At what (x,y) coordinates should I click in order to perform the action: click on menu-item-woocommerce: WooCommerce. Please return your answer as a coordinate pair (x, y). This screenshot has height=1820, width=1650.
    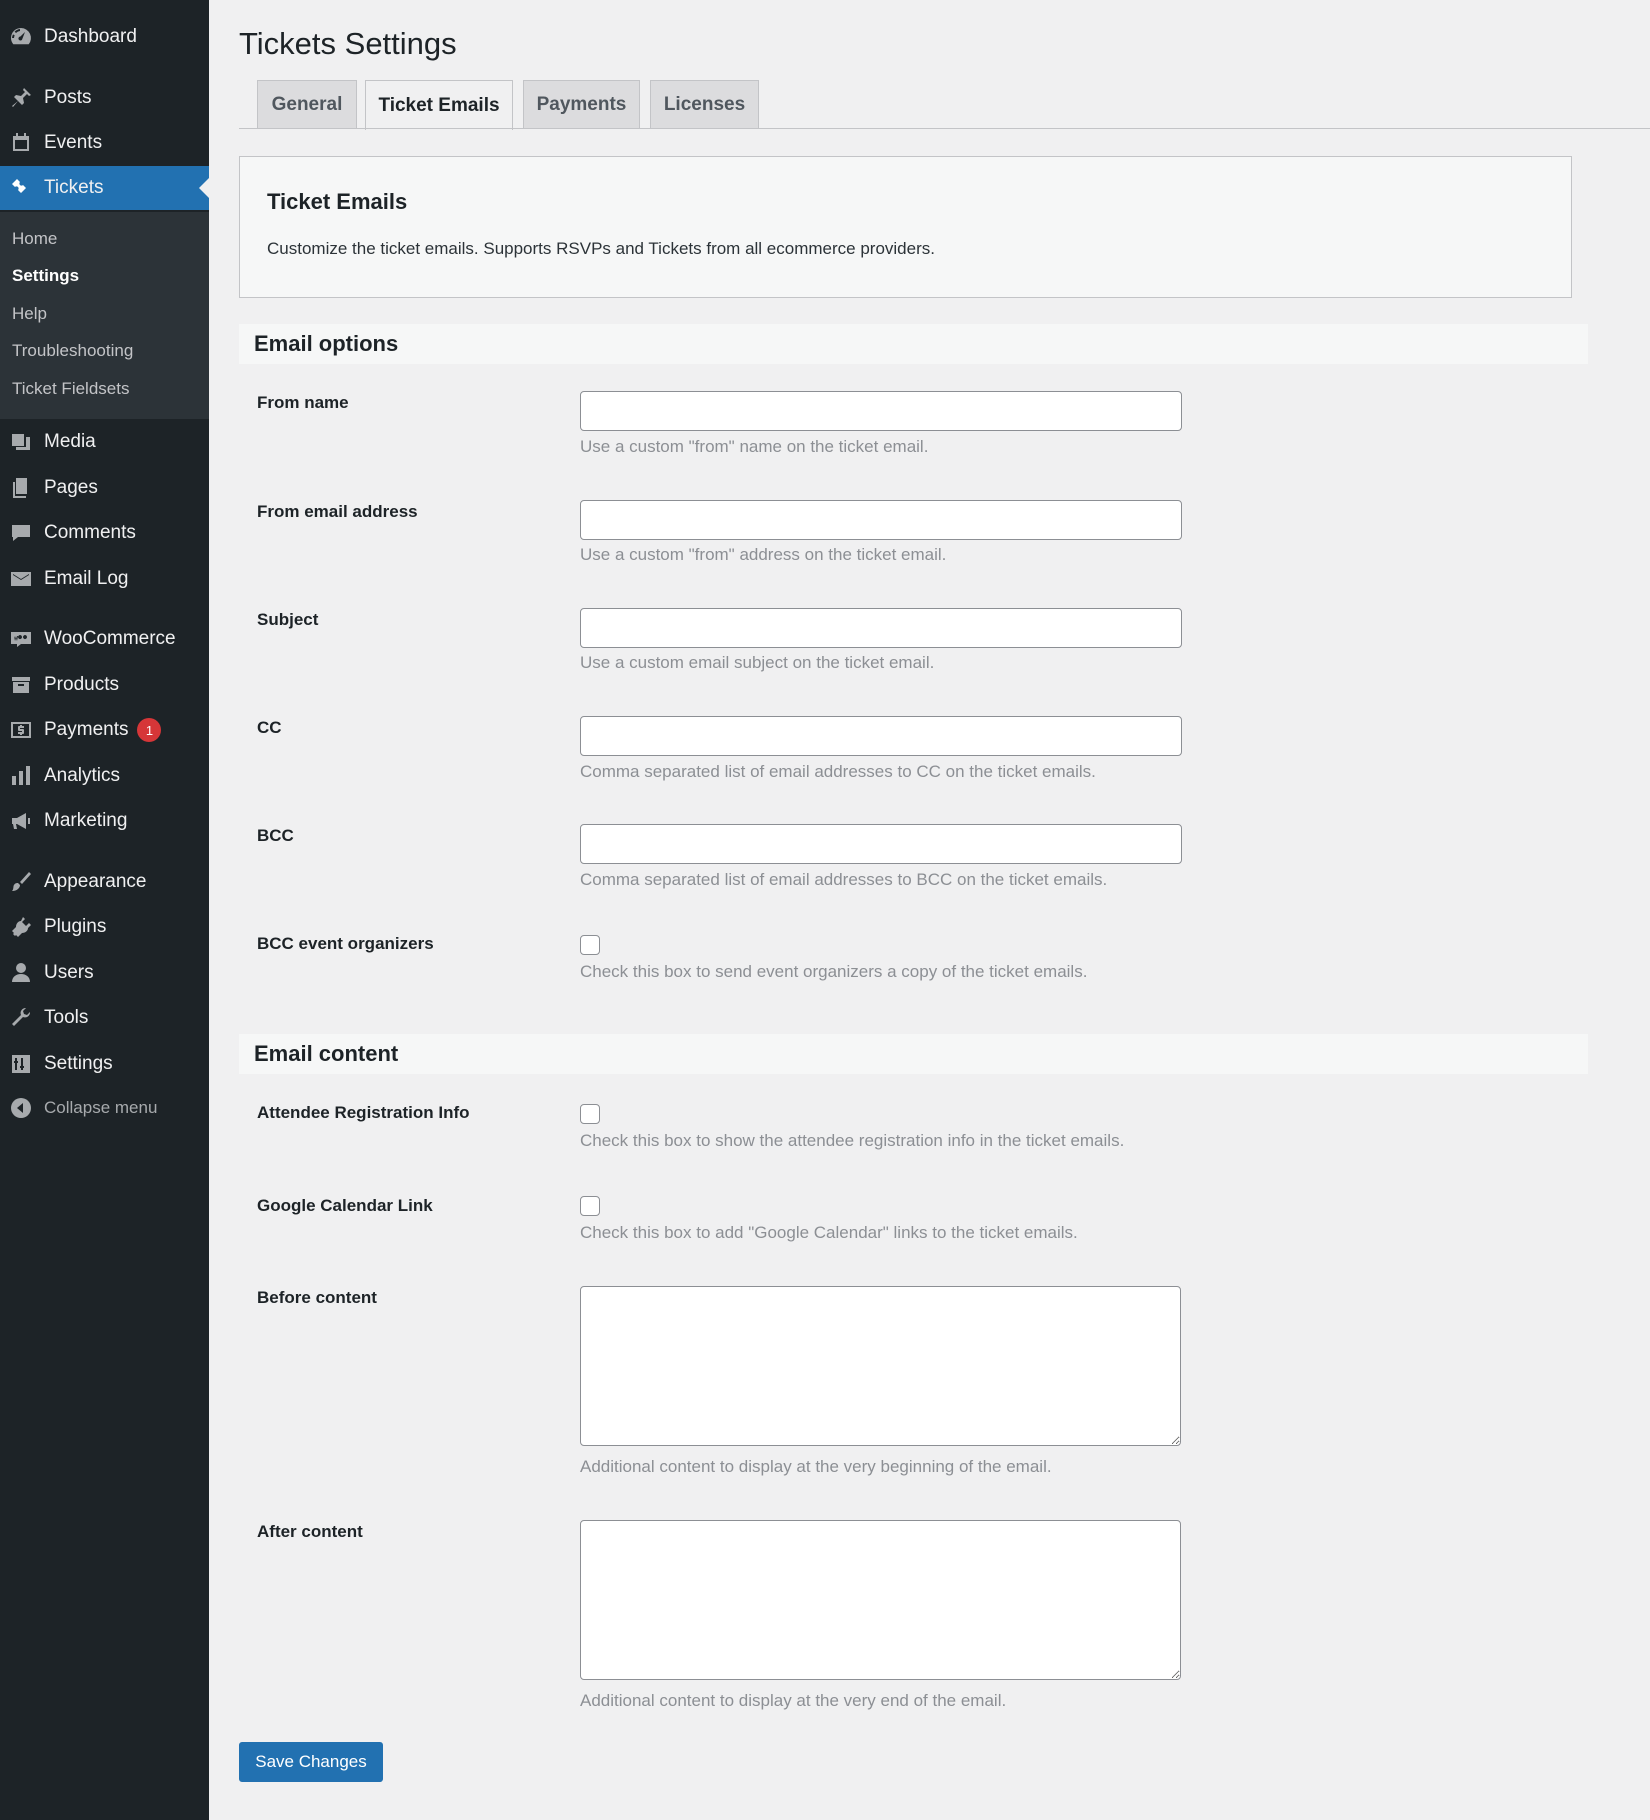
    Looking at the image, I should click on (104, 639).